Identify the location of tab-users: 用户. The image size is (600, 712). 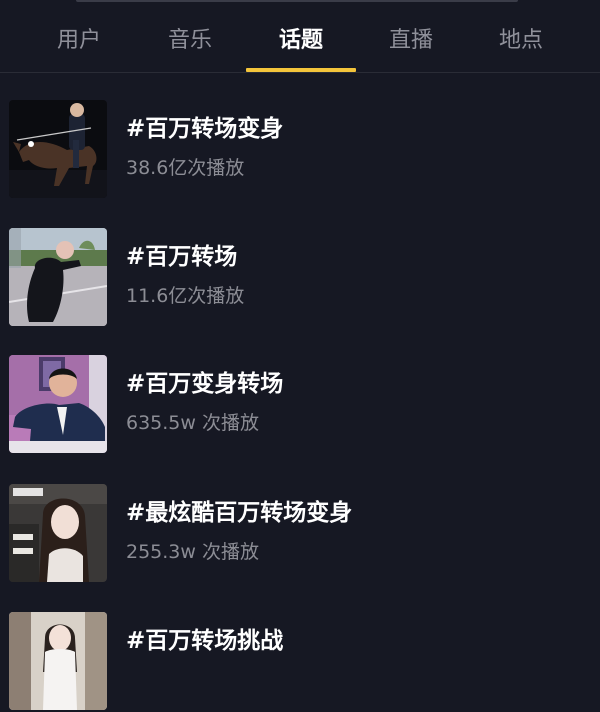
(79, 42).